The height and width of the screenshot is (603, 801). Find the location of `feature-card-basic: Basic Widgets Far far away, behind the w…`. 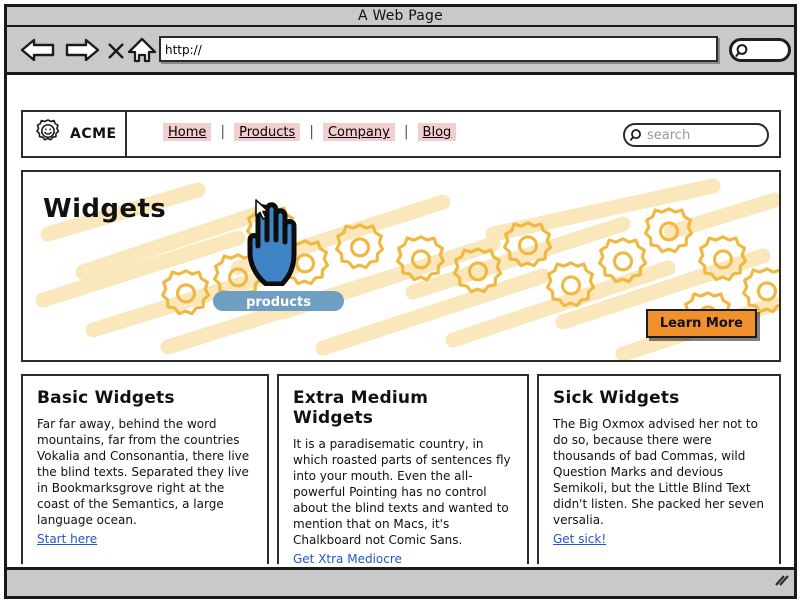

feature-card-basic: Basic Widgets Far far away, behind the w… is located at coordinates (145, 469).